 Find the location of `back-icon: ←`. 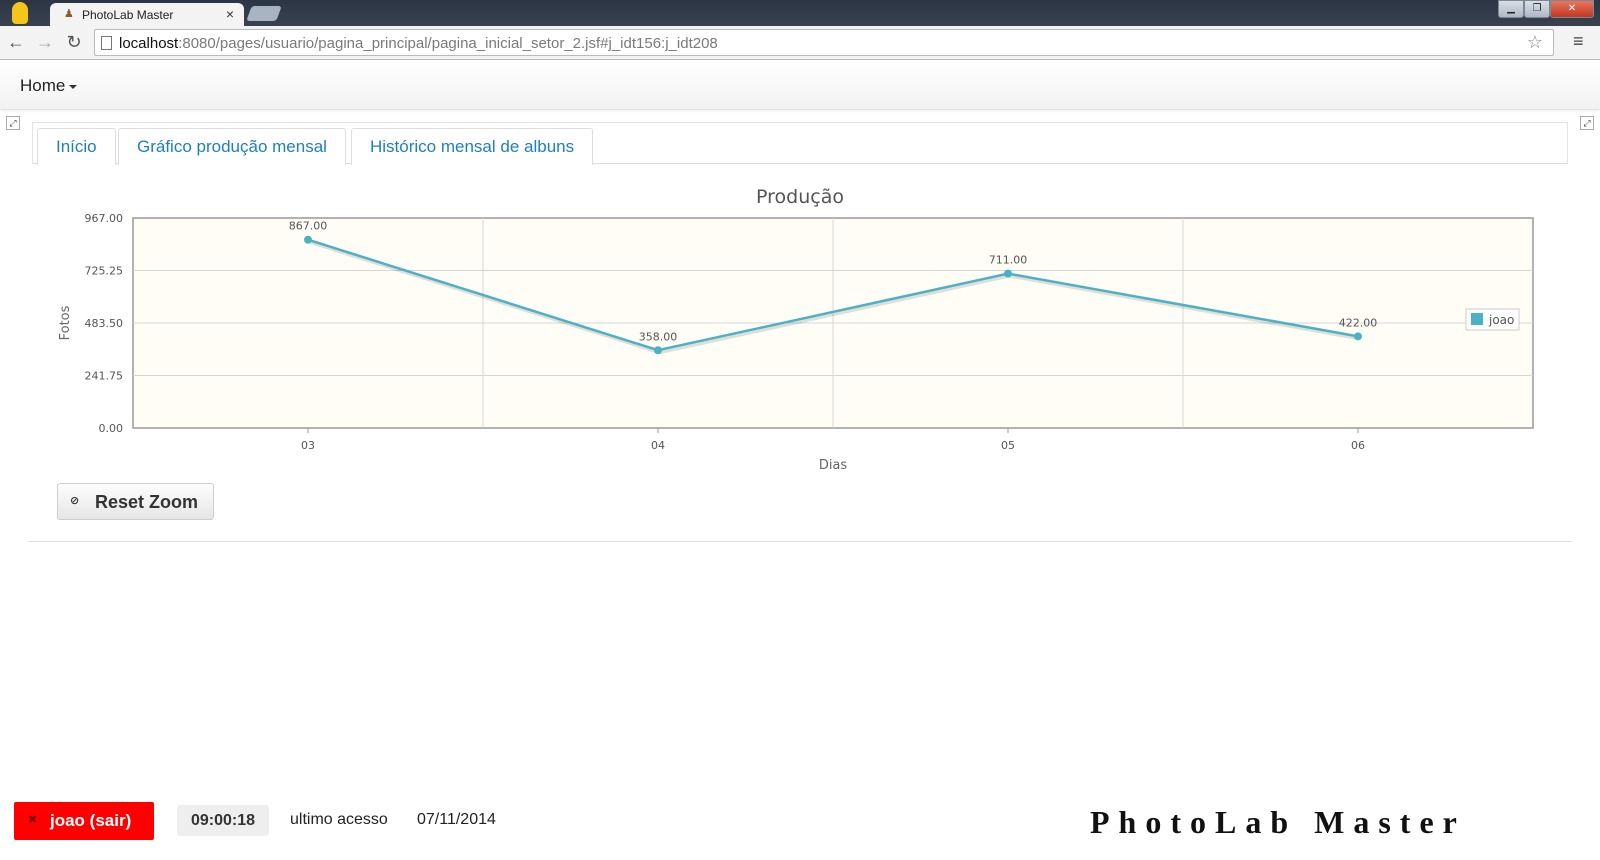

back-icon: ← is located at coordinates (16, 42).